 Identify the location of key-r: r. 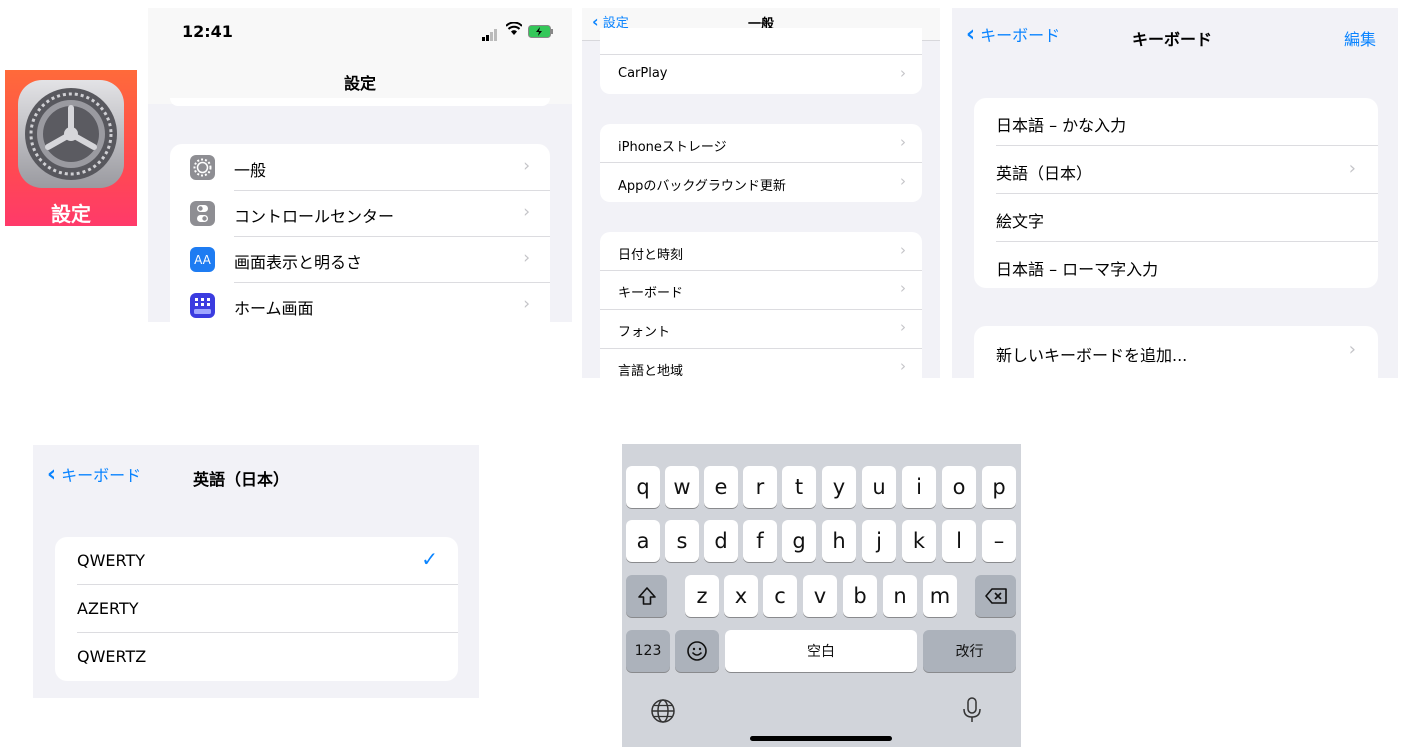
(760, 487).